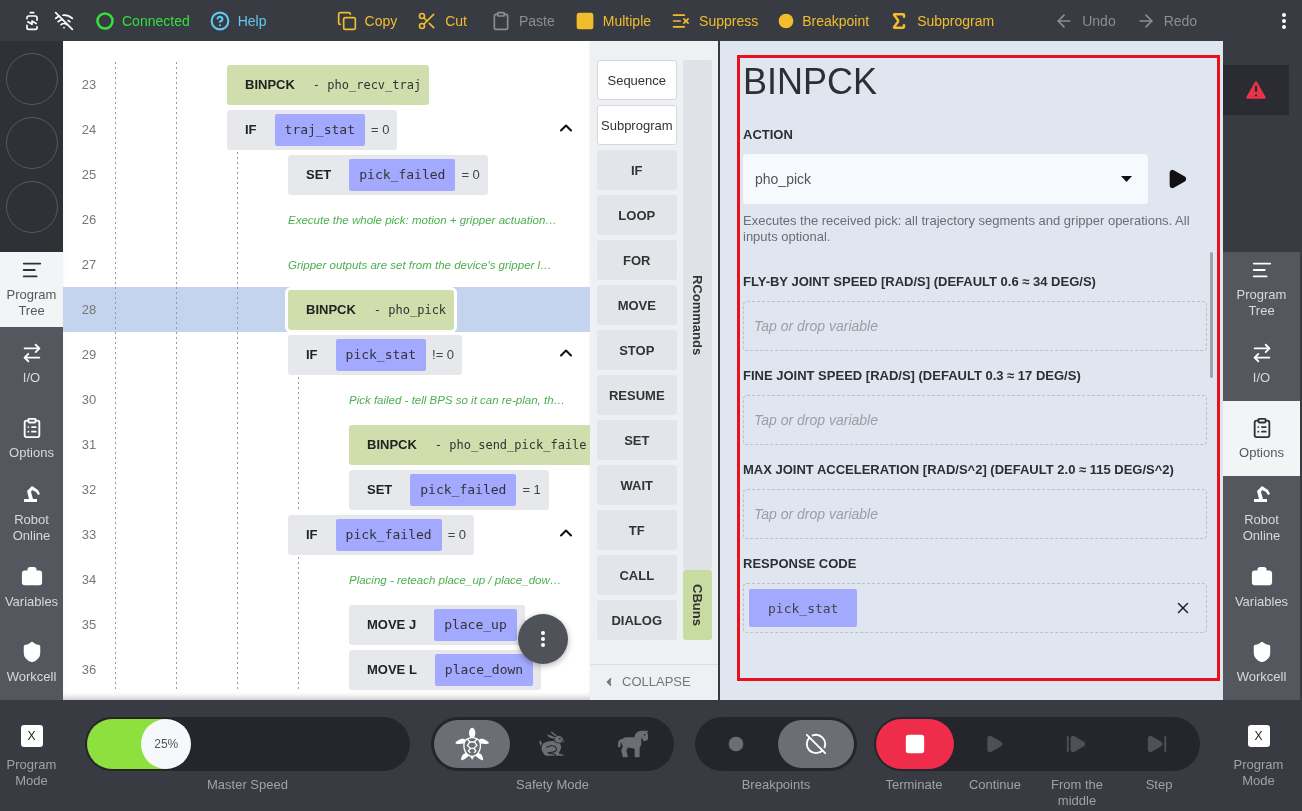  I want to click on program-block: SET pick_failed = 1, so click(449, 489).